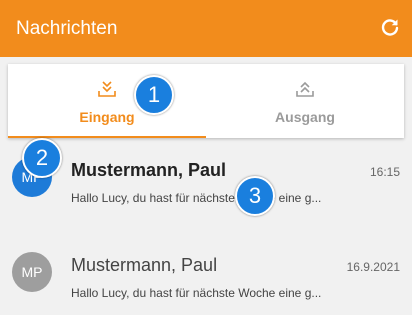 This screenshot has width=412, height=315. Describe the element at coordinates (390, 28) in the screenshot. I see `refresh-icon` at that location.